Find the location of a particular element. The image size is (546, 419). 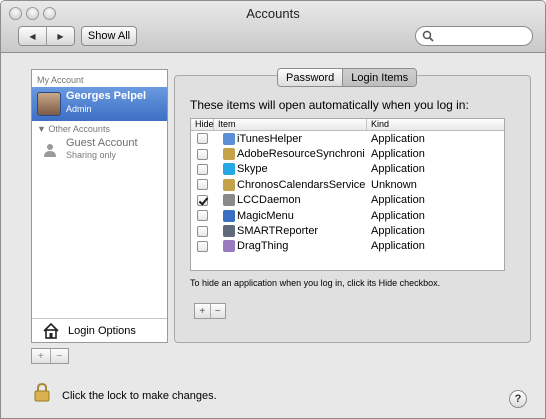

table-row: MagicMenu Application is located at coordinates (347, 215).